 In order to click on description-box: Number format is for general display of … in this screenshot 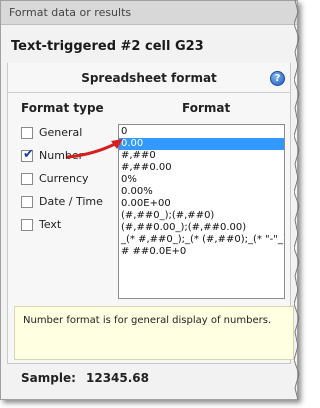, I will do `click(154, 333)`.